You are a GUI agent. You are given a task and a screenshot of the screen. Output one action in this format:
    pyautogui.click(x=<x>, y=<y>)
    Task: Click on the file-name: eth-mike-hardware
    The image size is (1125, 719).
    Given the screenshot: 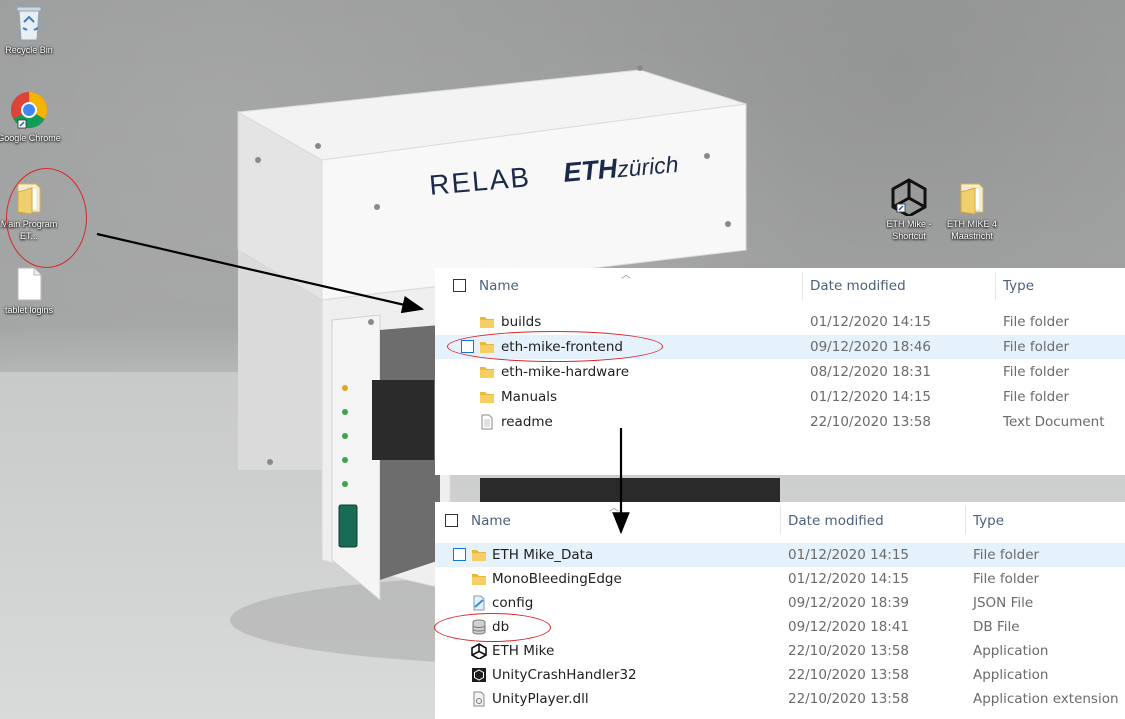 What is the action you would take?
    pyautogui.click(x=565, y=372)
    